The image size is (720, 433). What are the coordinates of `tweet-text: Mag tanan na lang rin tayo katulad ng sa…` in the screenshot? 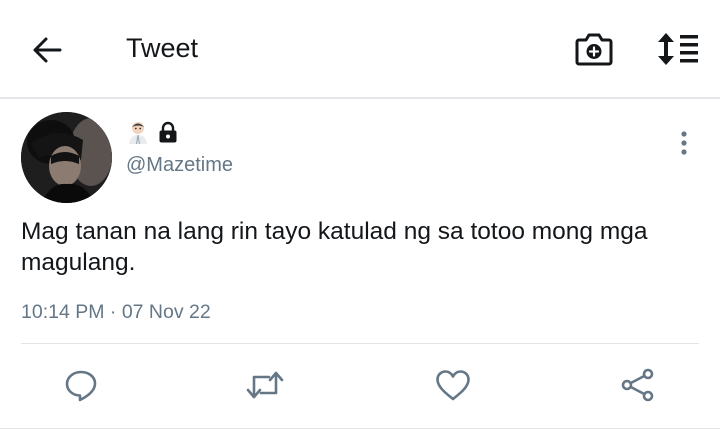 It's located at (334, 247).